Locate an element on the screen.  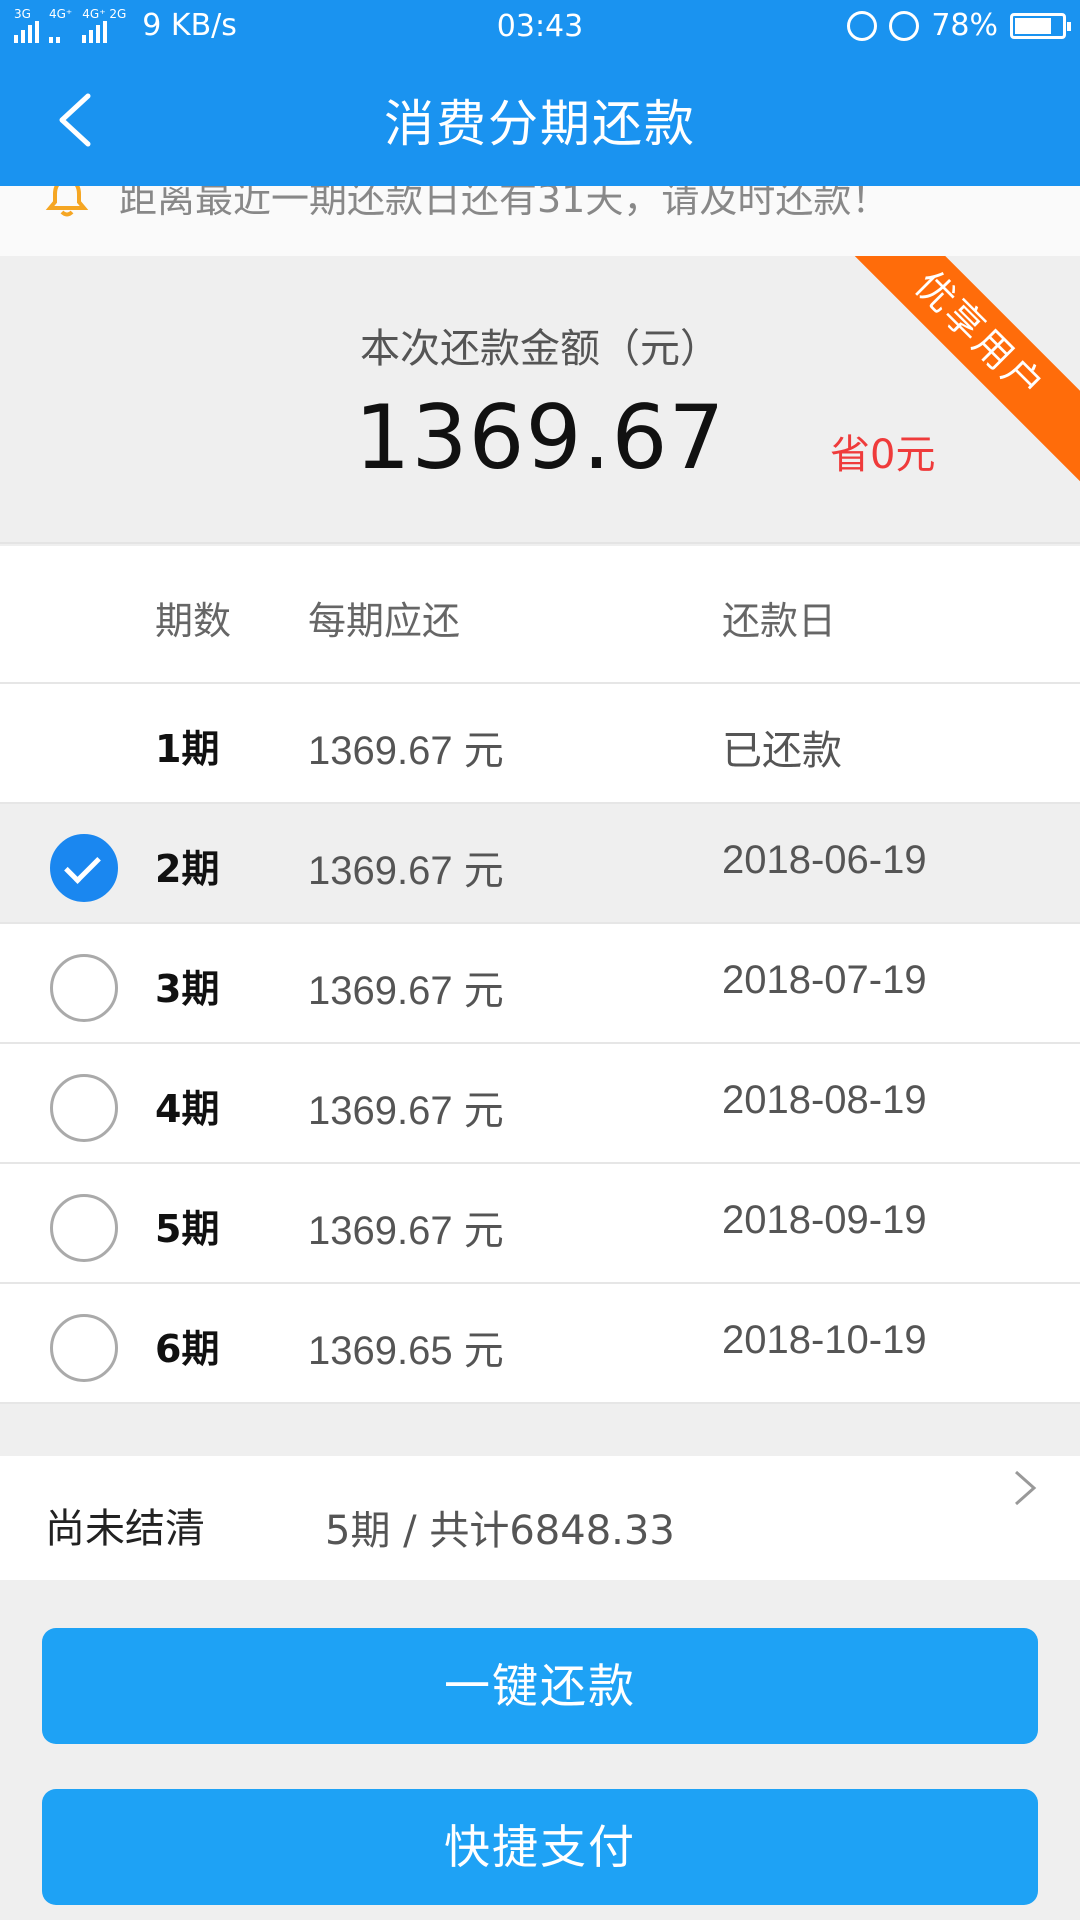
repay-all-button: 一键还款 is located at coordinates (540, 1686).